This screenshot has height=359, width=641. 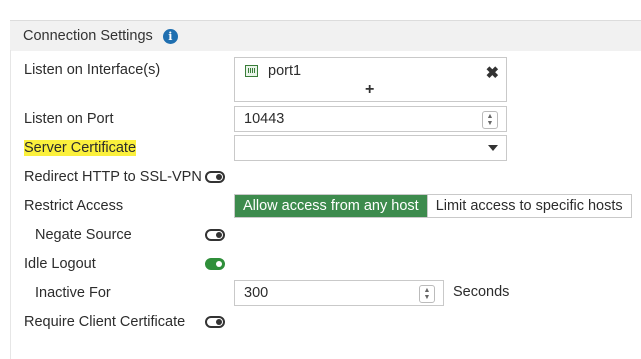 I want to click on server-certificate-label-text: Server Certificate, so click(x=80, y=148).